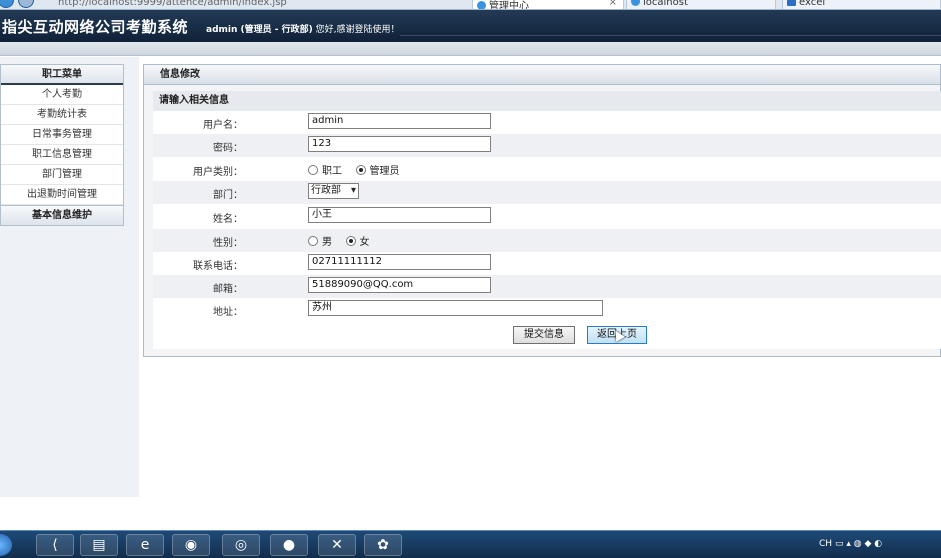 The width and height of the screenshot is (941, 558). Describe the element at coordinates (228, 148) in the screenshot. I see `password-label: 密码：` at that location.